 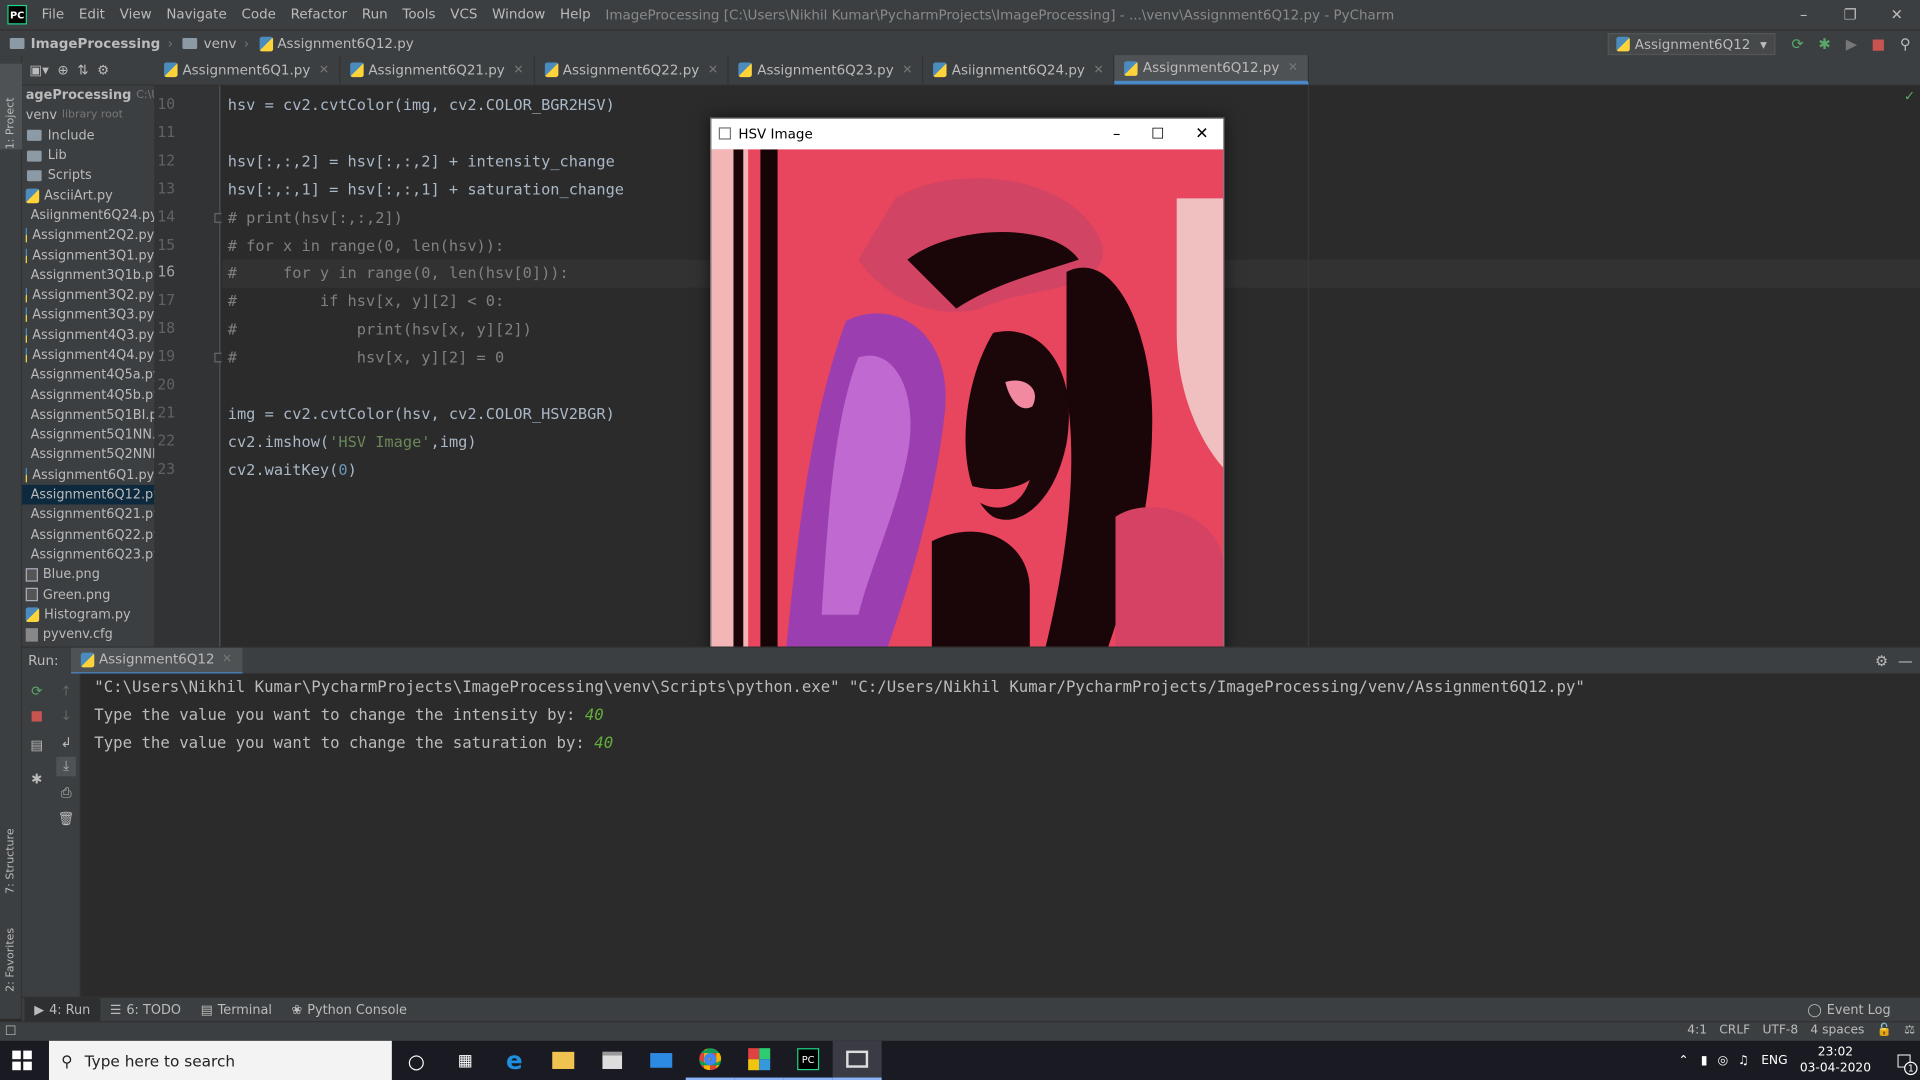 I want to click on up-arrow-icon: ↑, so click(x=66, y=691).